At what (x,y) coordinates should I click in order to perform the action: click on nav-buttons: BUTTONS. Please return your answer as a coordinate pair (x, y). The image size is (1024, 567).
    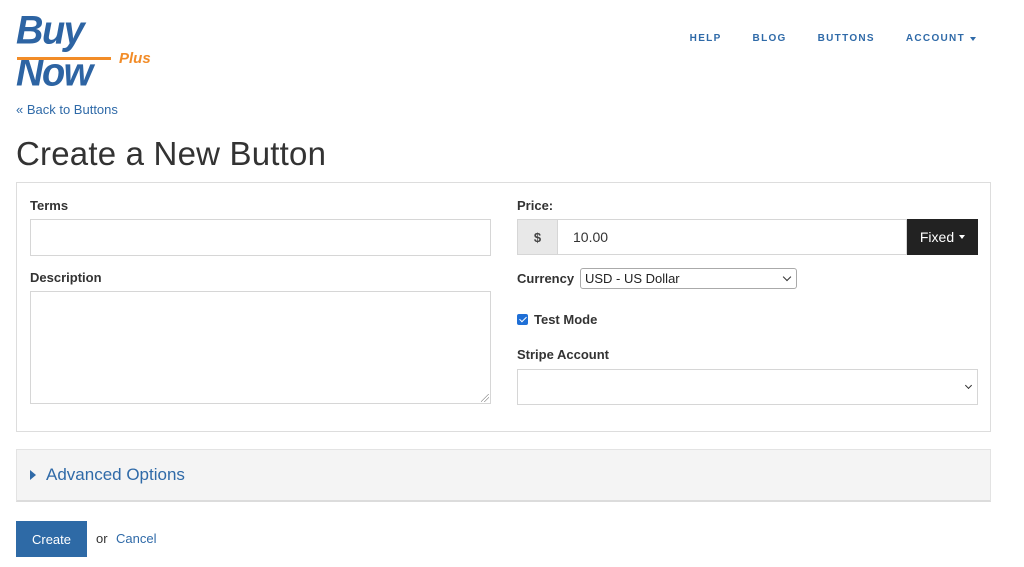
    Looking at the image, I should click on (846, 38).